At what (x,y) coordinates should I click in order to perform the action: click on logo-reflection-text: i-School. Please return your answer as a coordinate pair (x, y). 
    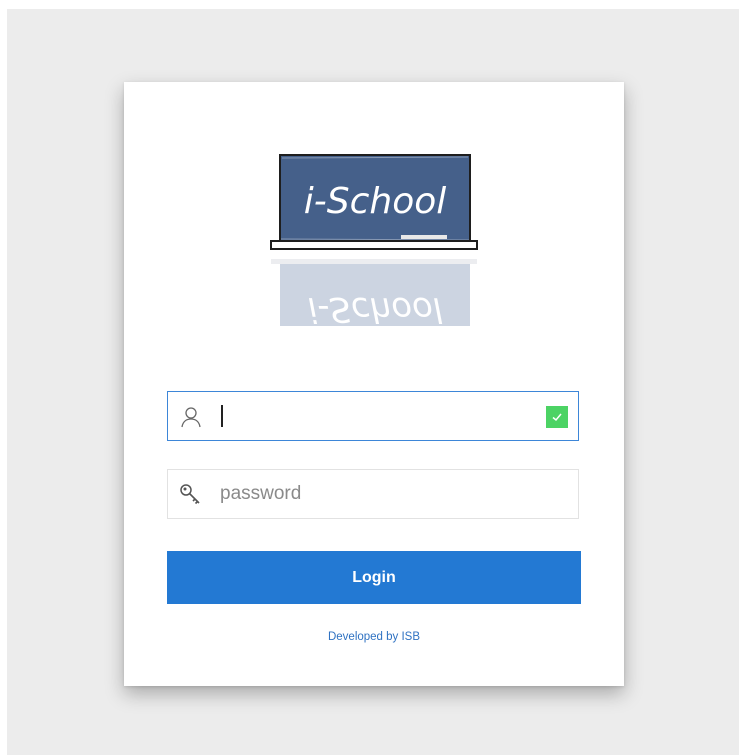
    Looking at the image, I should click on (375, 309).